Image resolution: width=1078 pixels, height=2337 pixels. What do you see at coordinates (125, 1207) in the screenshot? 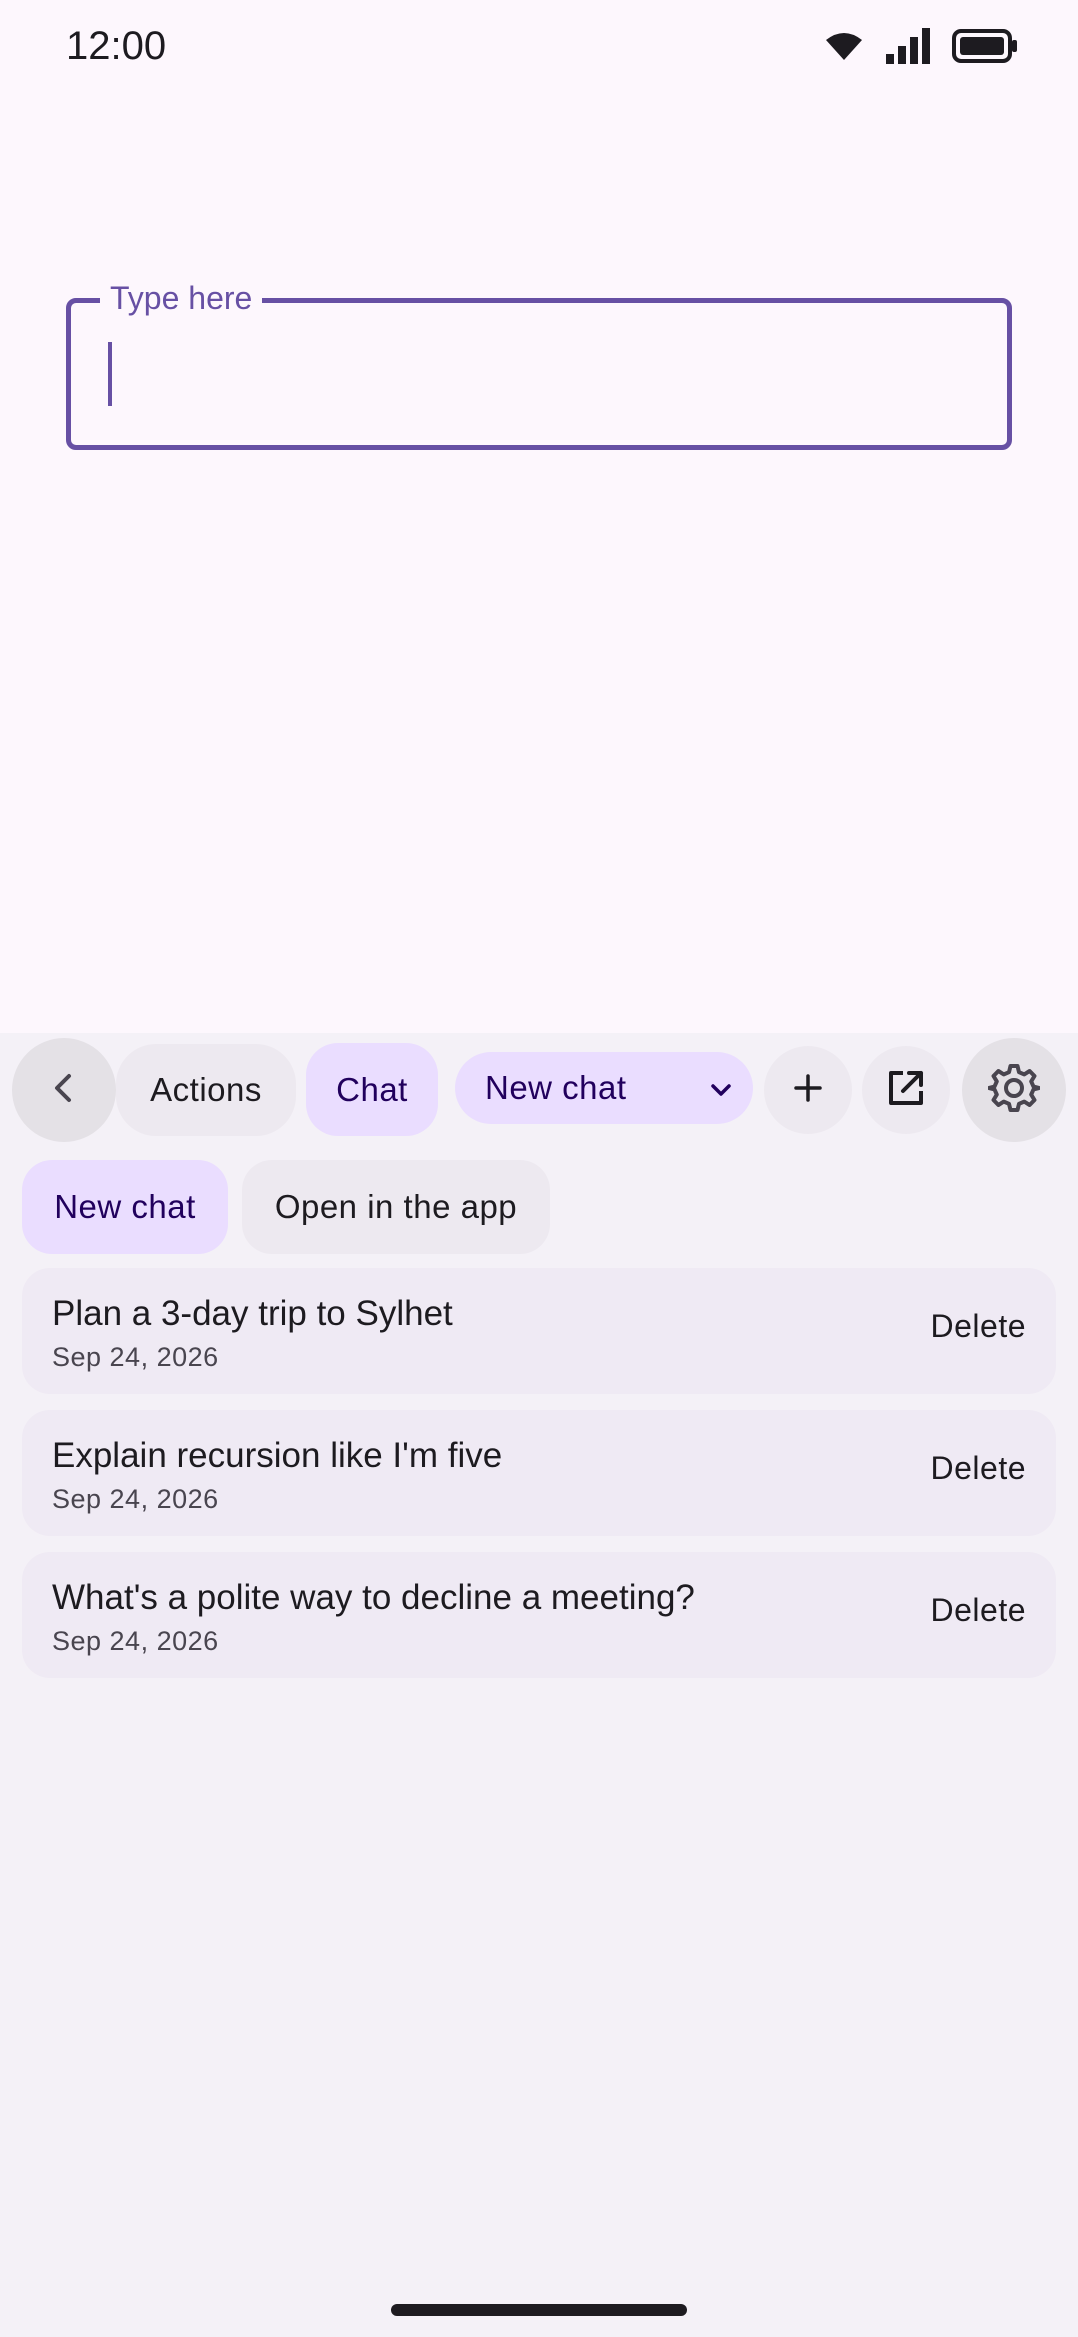
I see `new-chat-button: New chat` at bounding box center [125, 1207].